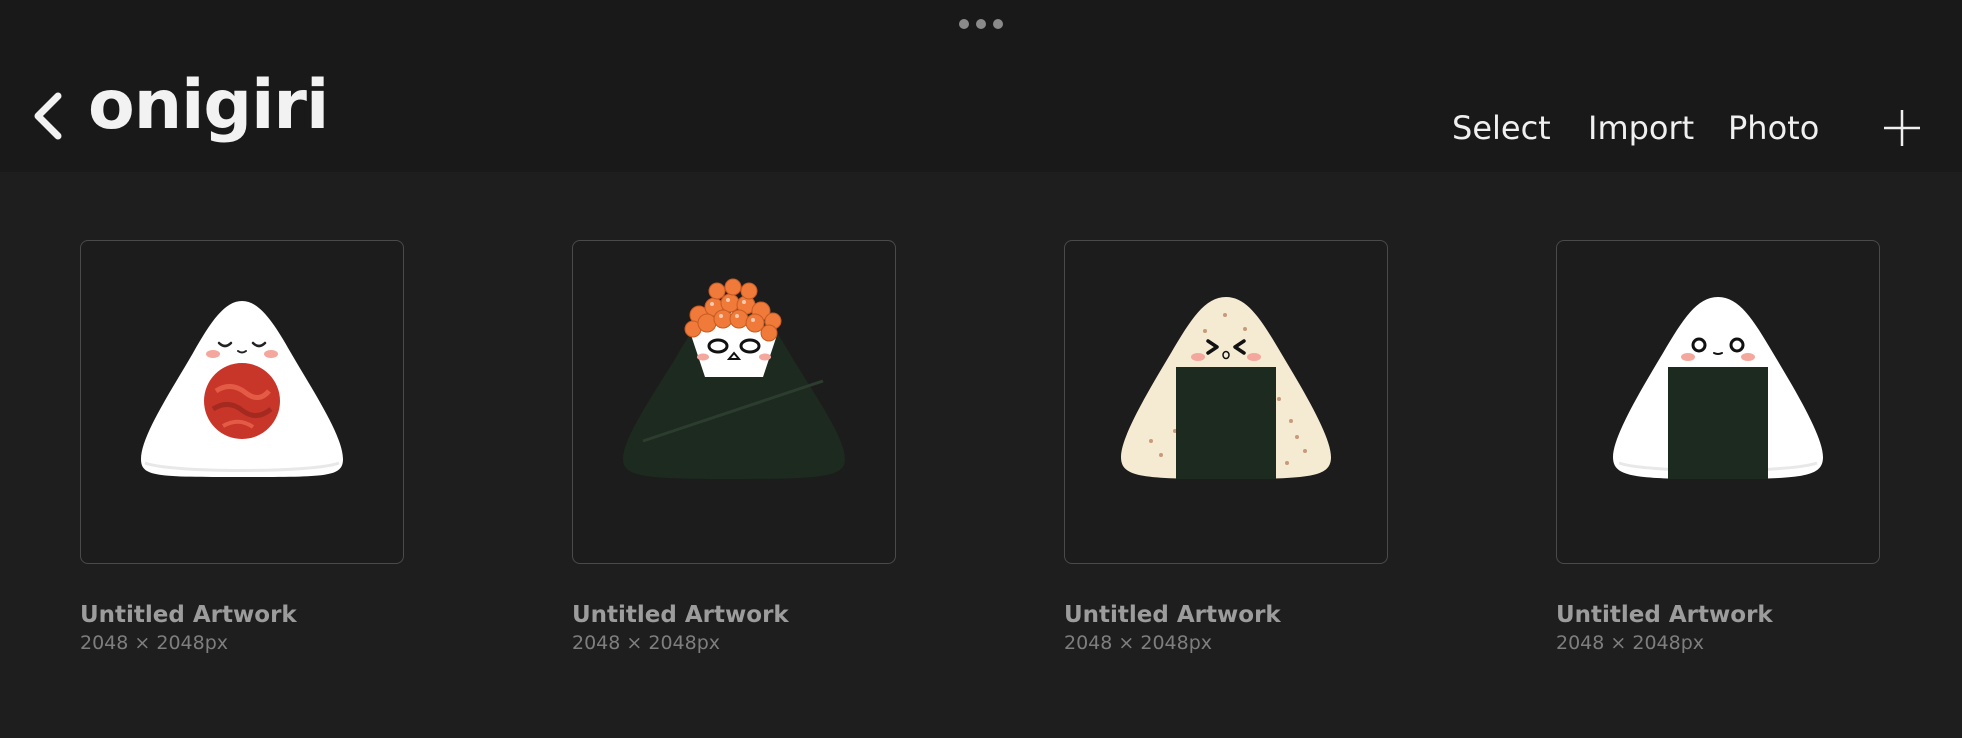 This screenshot has height=738, width=1962. I want to click on select-button: Select, so click(1501, 128).